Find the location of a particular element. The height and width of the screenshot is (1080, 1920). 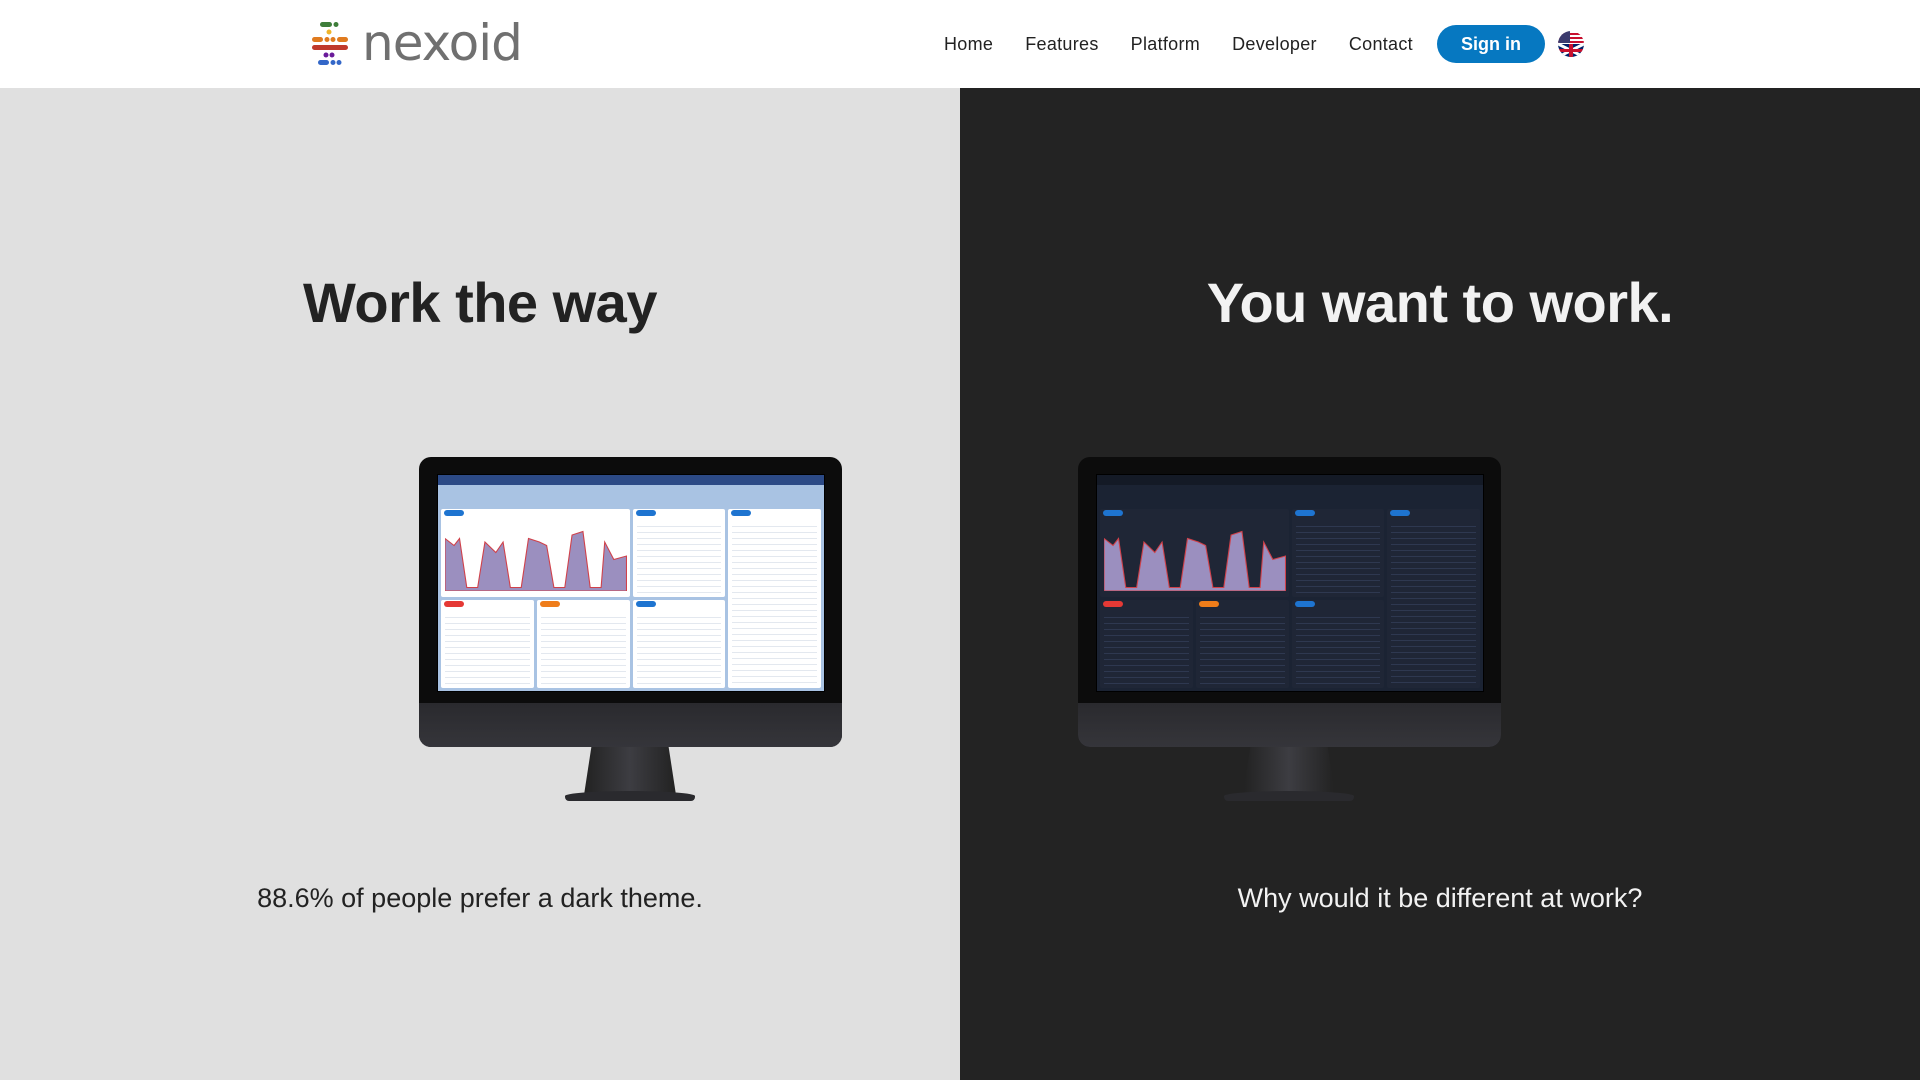

logo-text: nexoid is located at coordinates (442, 43).